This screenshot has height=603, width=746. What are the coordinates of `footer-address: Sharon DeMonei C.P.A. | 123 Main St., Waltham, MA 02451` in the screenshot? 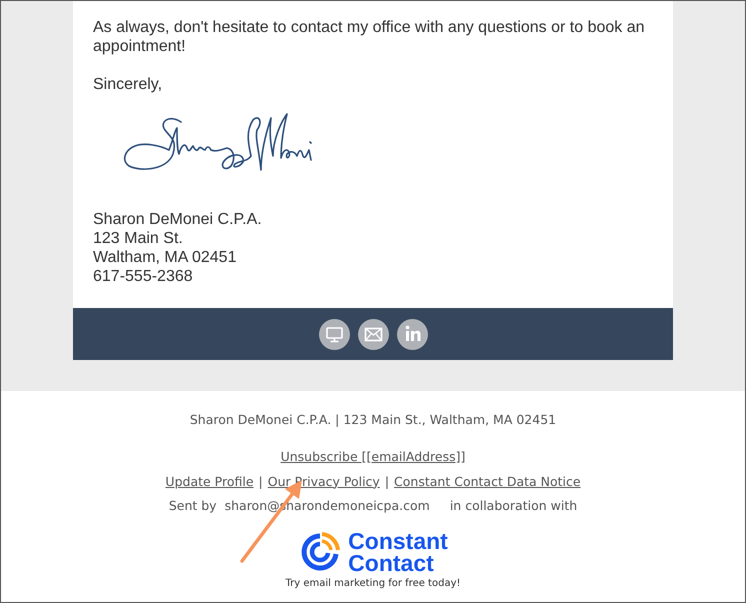 It's located at (373, 420).